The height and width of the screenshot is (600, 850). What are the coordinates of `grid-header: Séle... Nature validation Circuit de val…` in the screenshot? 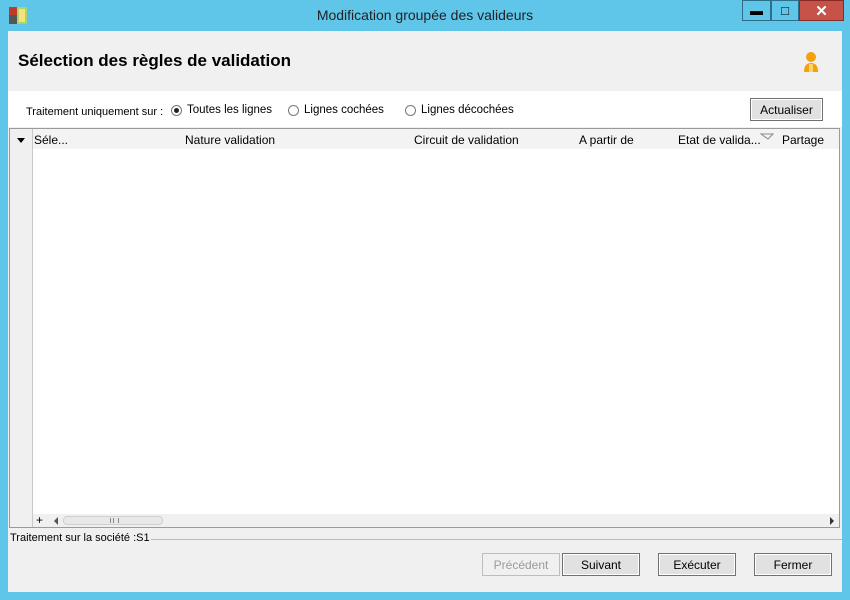 It's located at (436, 139).